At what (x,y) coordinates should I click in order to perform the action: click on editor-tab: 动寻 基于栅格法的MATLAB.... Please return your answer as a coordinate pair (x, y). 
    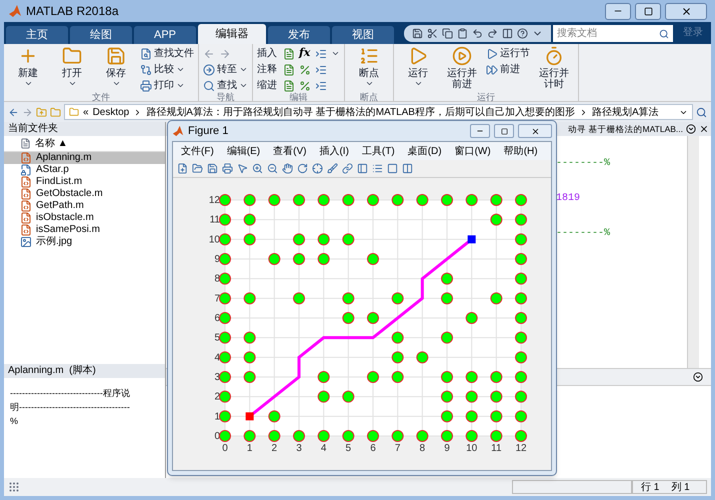
    Looking at the image, I should click on (625, 129).